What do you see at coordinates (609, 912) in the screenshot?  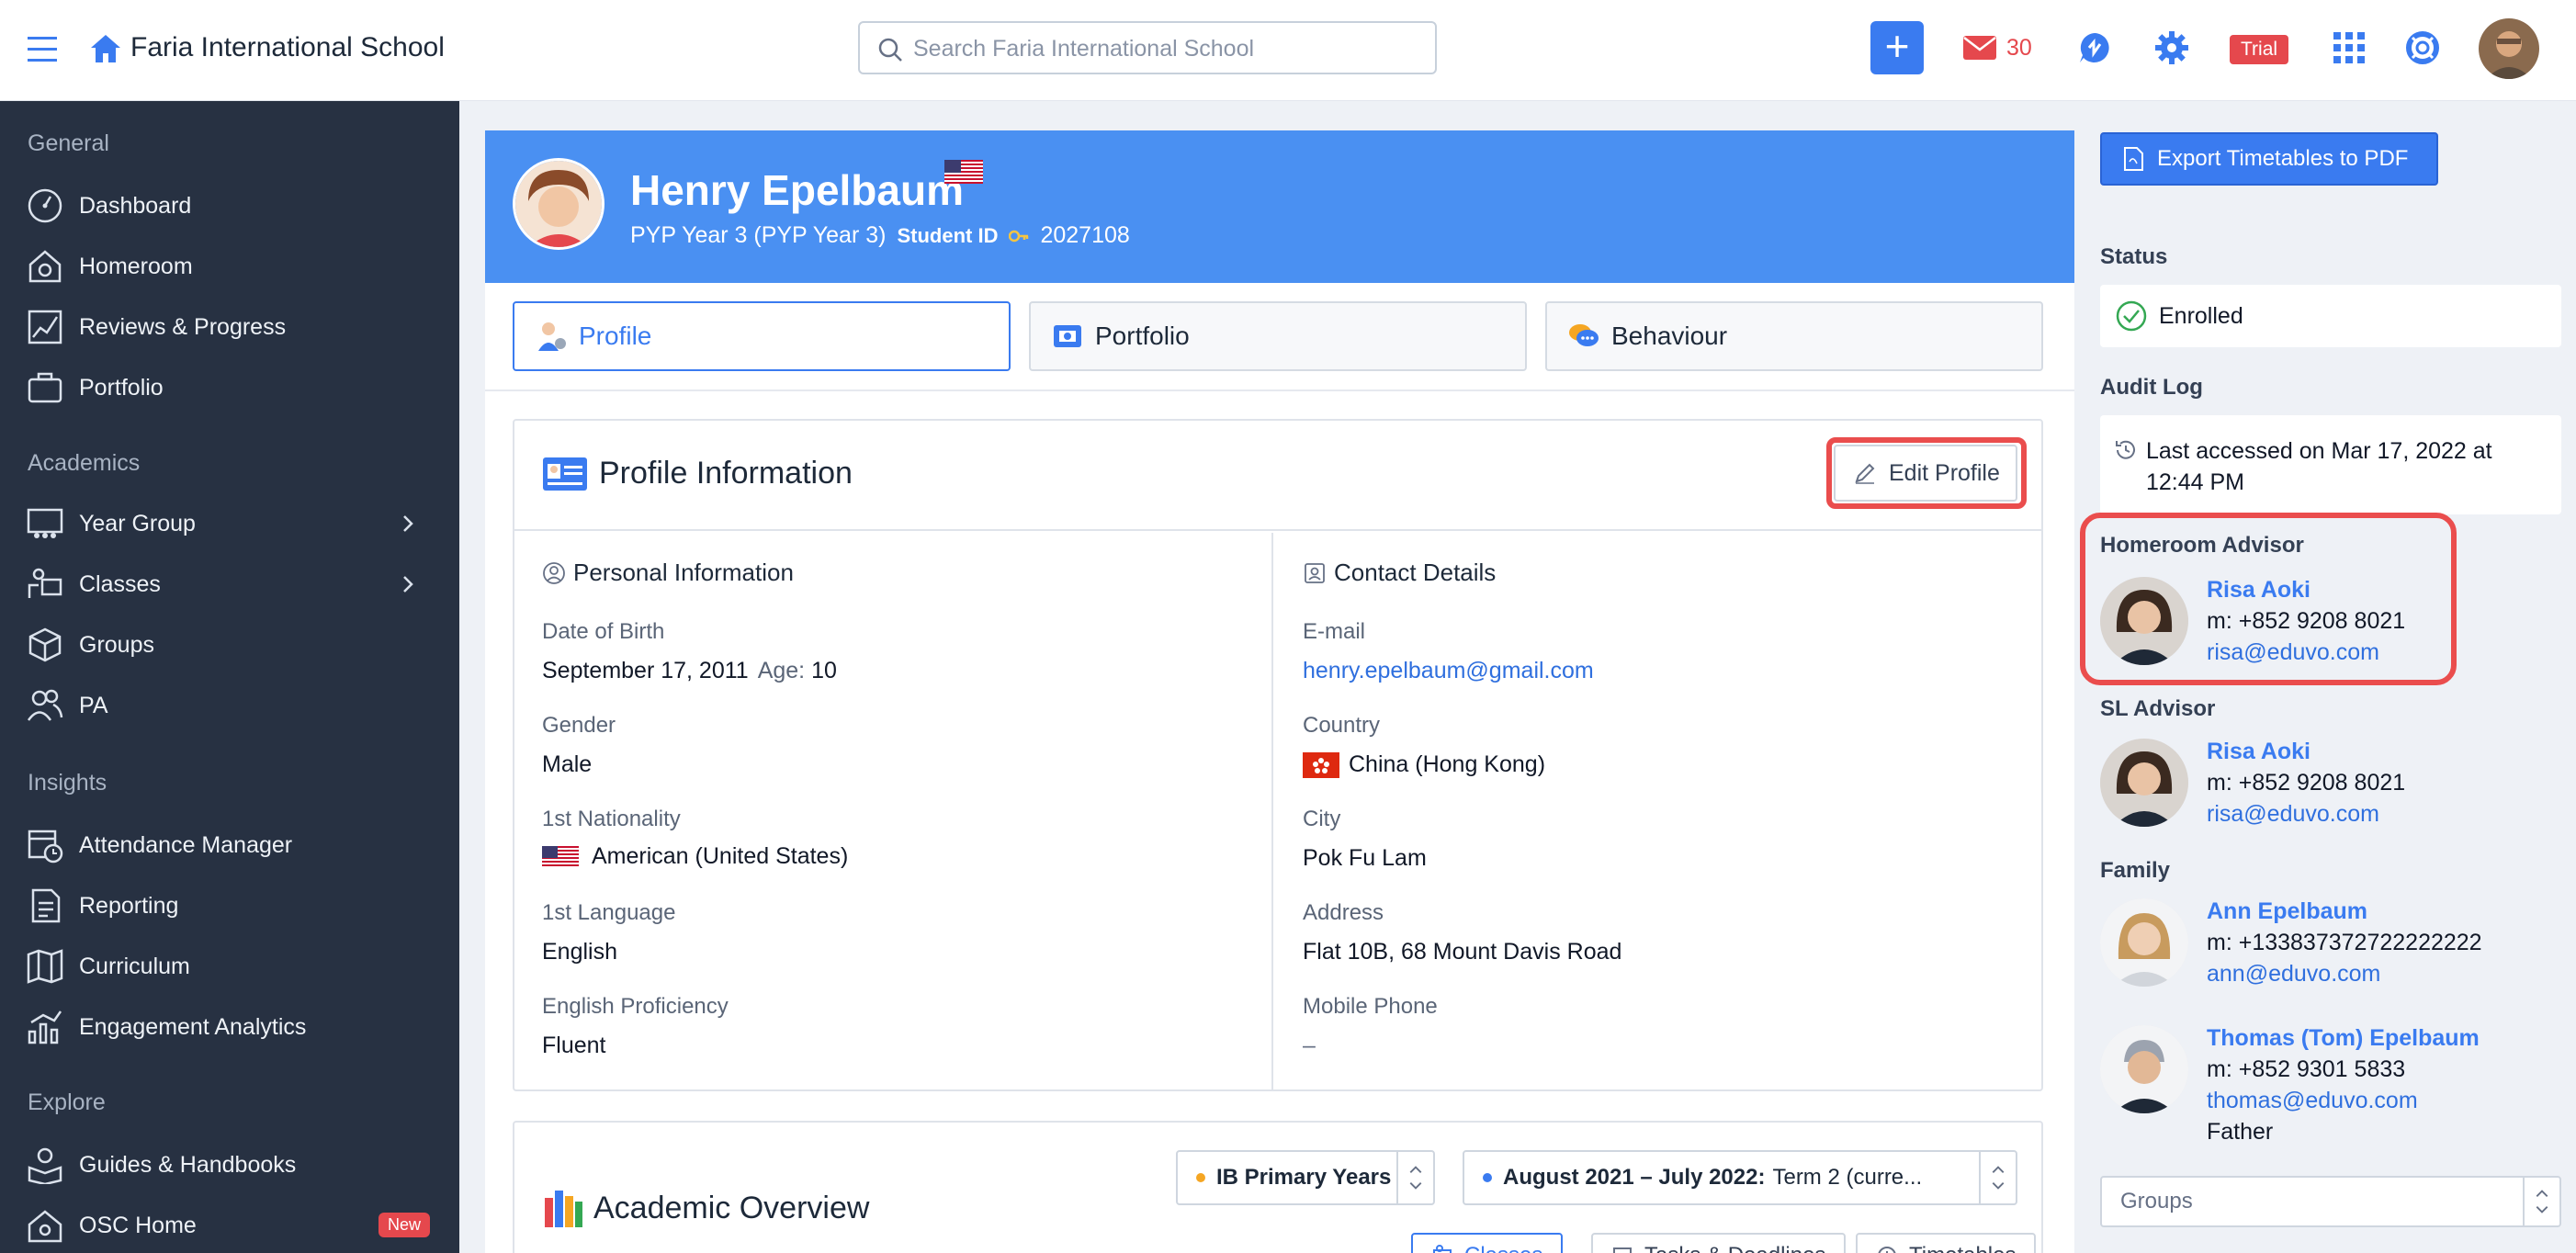 I see `language-label: 1st Language` at bounding box center [609, 912].